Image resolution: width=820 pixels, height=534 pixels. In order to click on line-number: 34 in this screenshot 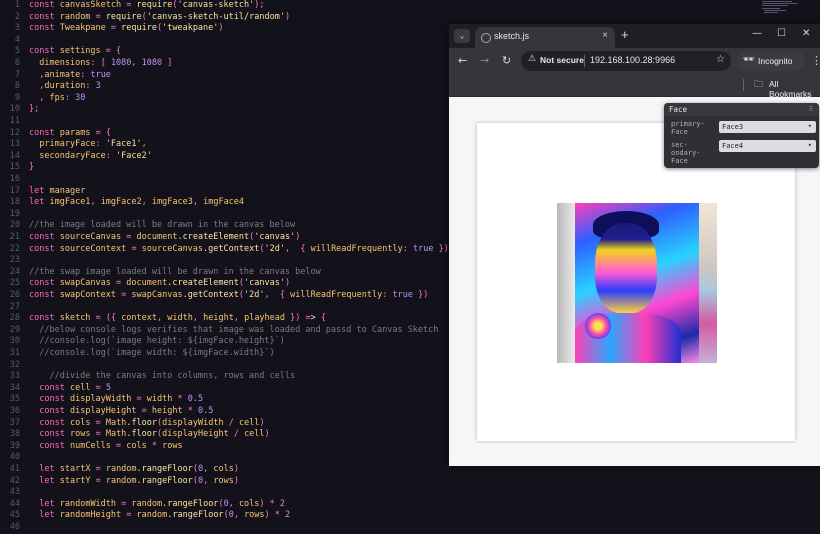, I will do `click(14, 387)`.